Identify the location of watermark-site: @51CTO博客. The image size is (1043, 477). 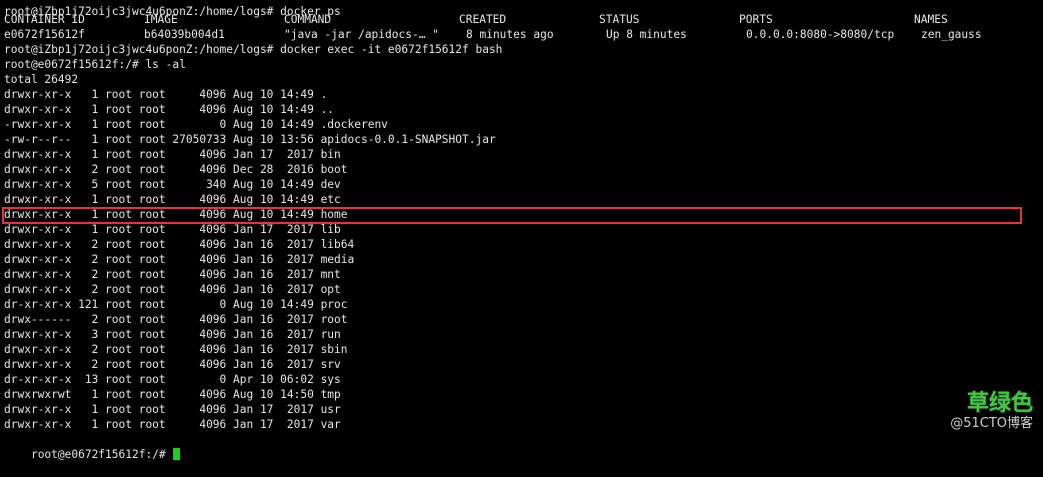
(991, 423).